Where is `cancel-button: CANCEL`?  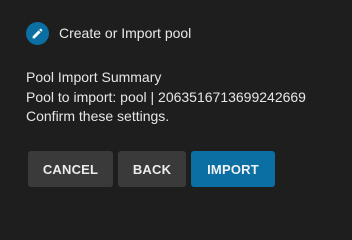
cancel-button: CANCEL is located at coordinates (70, 169).